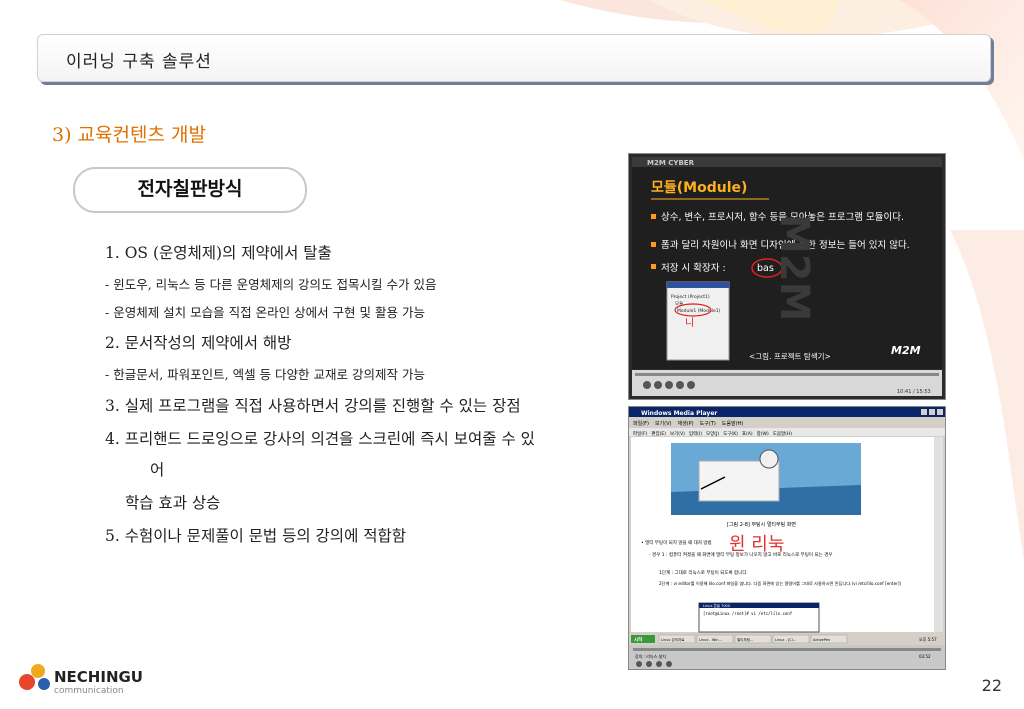 Image resolution: width=1024 pixels, height=709 pixels. Describe the element at coordinates (265, 374) in the screenshot. I see `body-line-5: - 한글문서, 파워포인트, 엑셀 등 다양한 교재로 강의제작 가능` at that location.